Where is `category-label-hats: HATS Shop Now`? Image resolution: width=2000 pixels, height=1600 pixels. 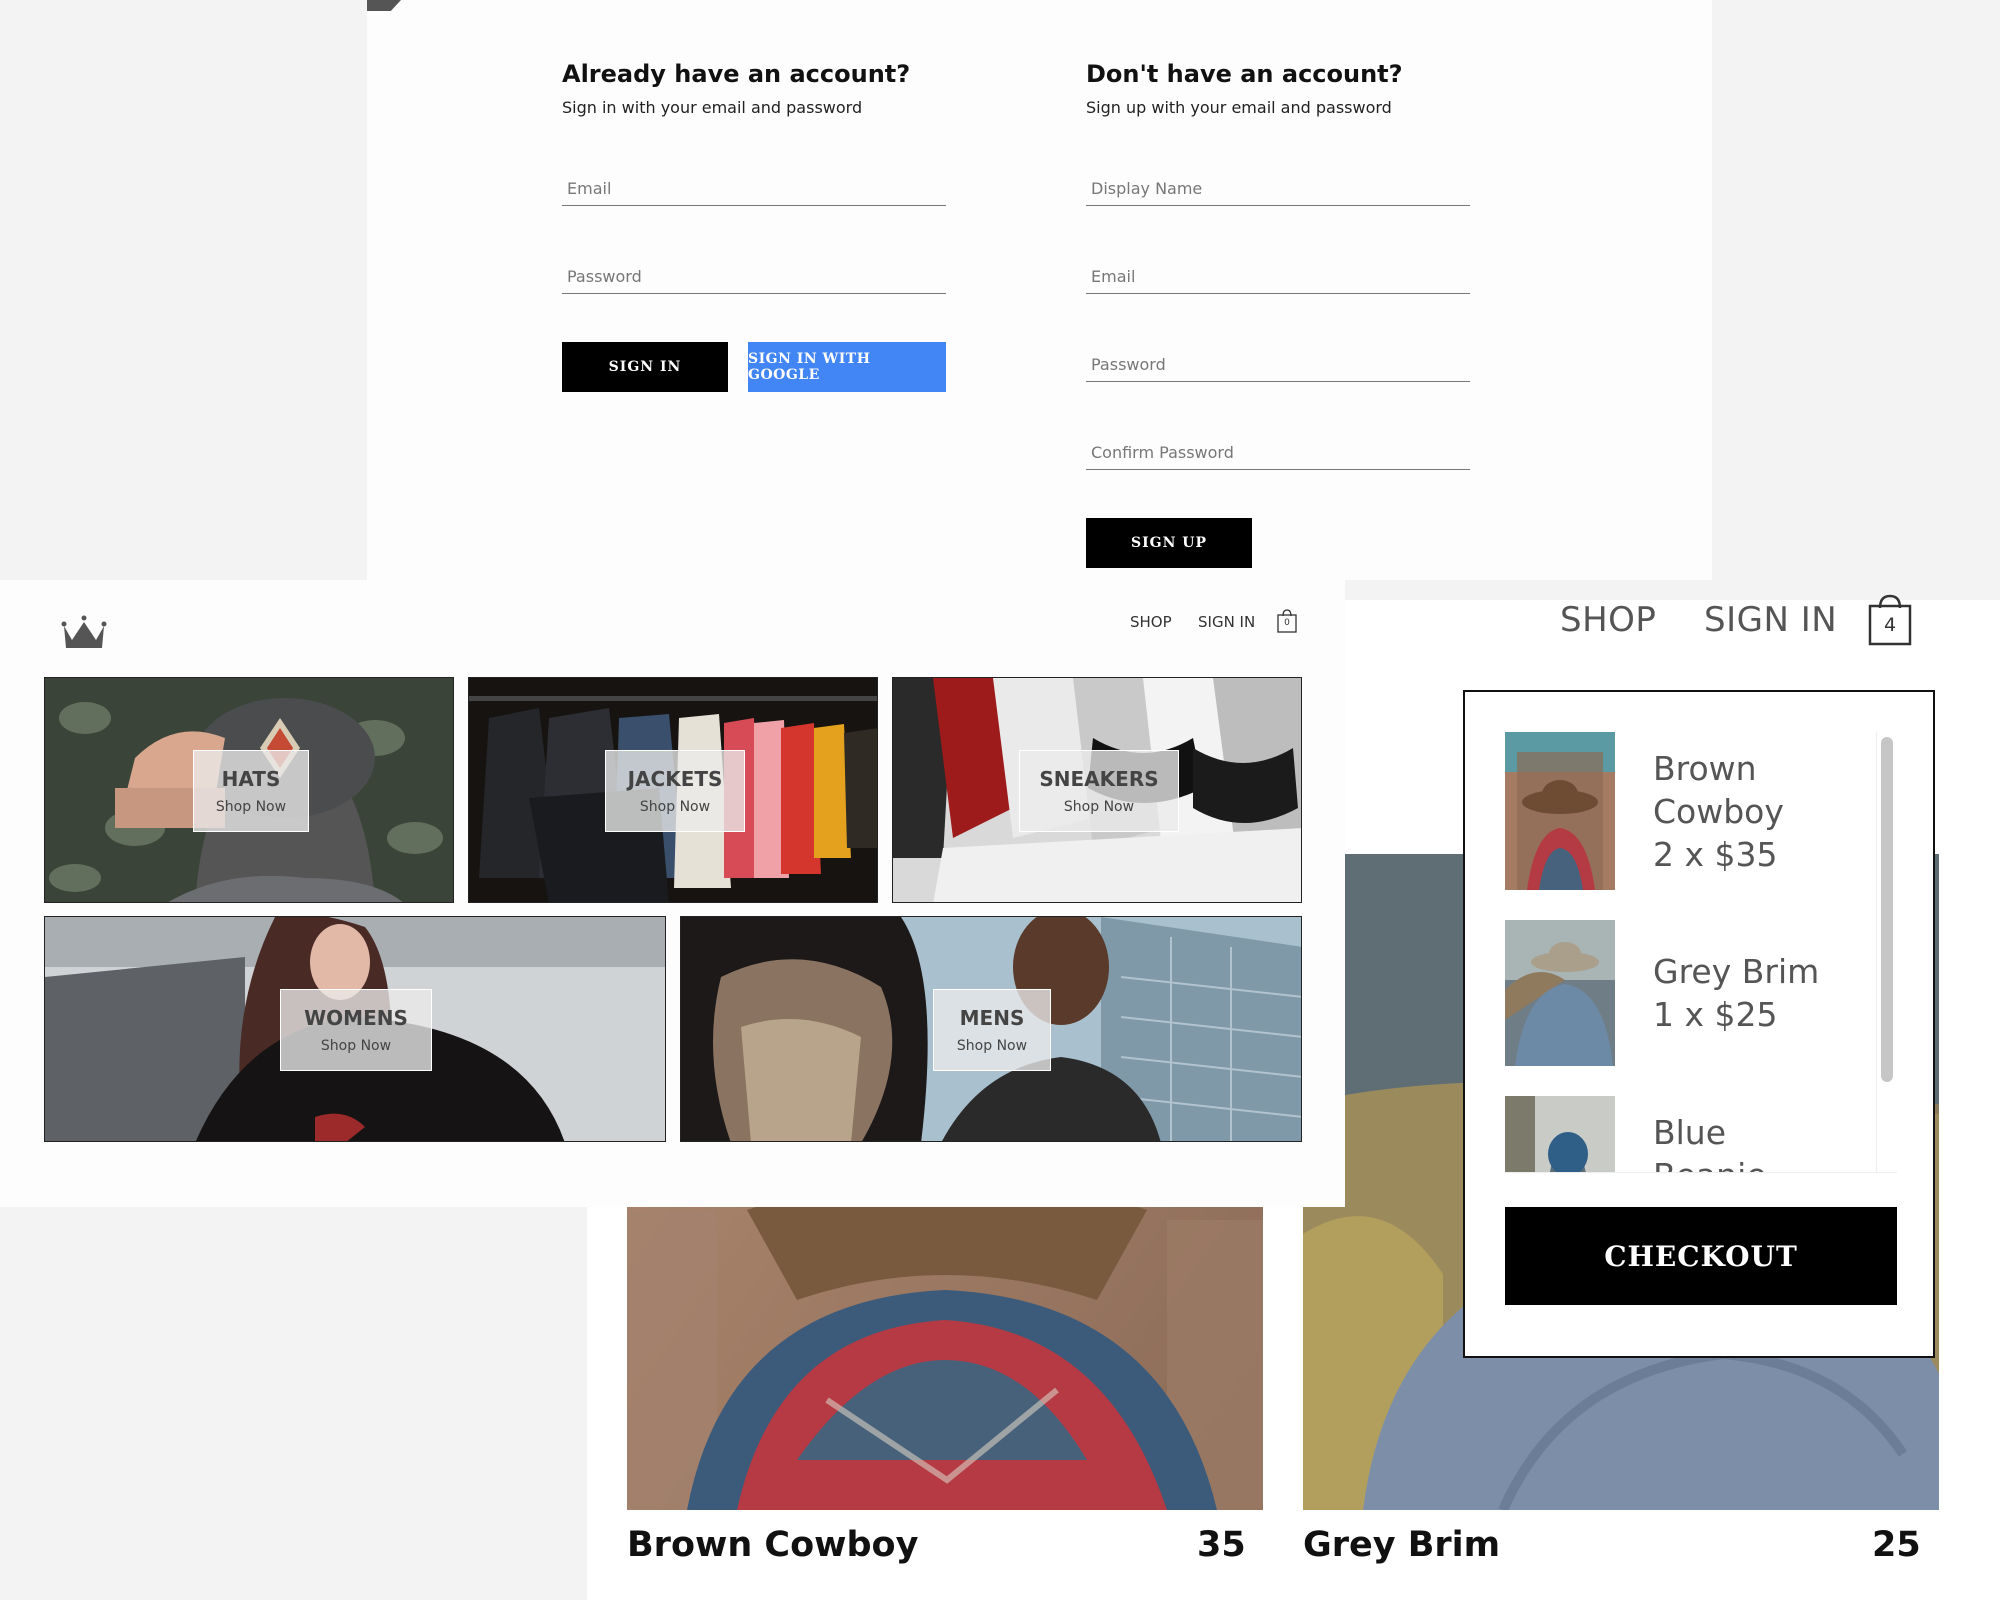
category-label-hats: HATS Shop Now is located at coordinates (251, 791).